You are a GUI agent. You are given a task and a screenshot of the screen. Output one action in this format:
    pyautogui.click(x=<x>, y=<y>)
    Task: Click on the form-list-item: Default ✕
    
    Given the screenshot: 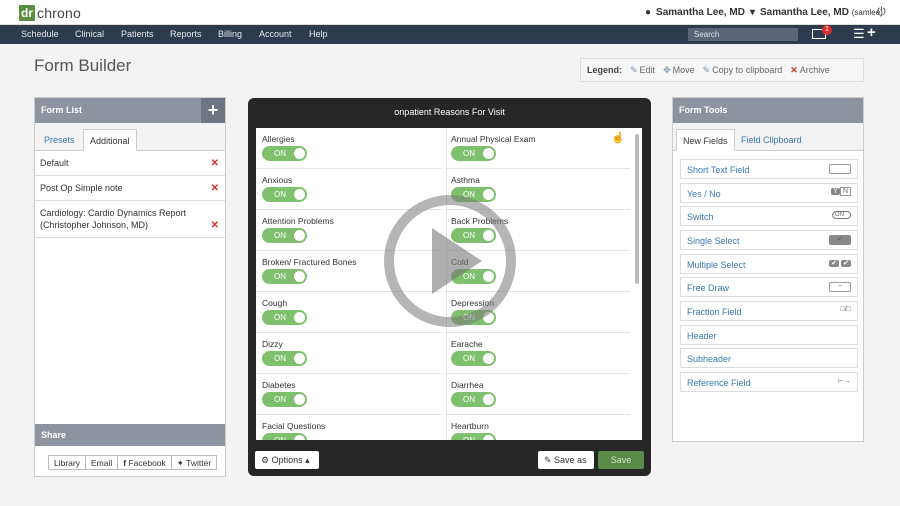 What is the action you would take?
    pyautogui.click(x=130, y=163)
    